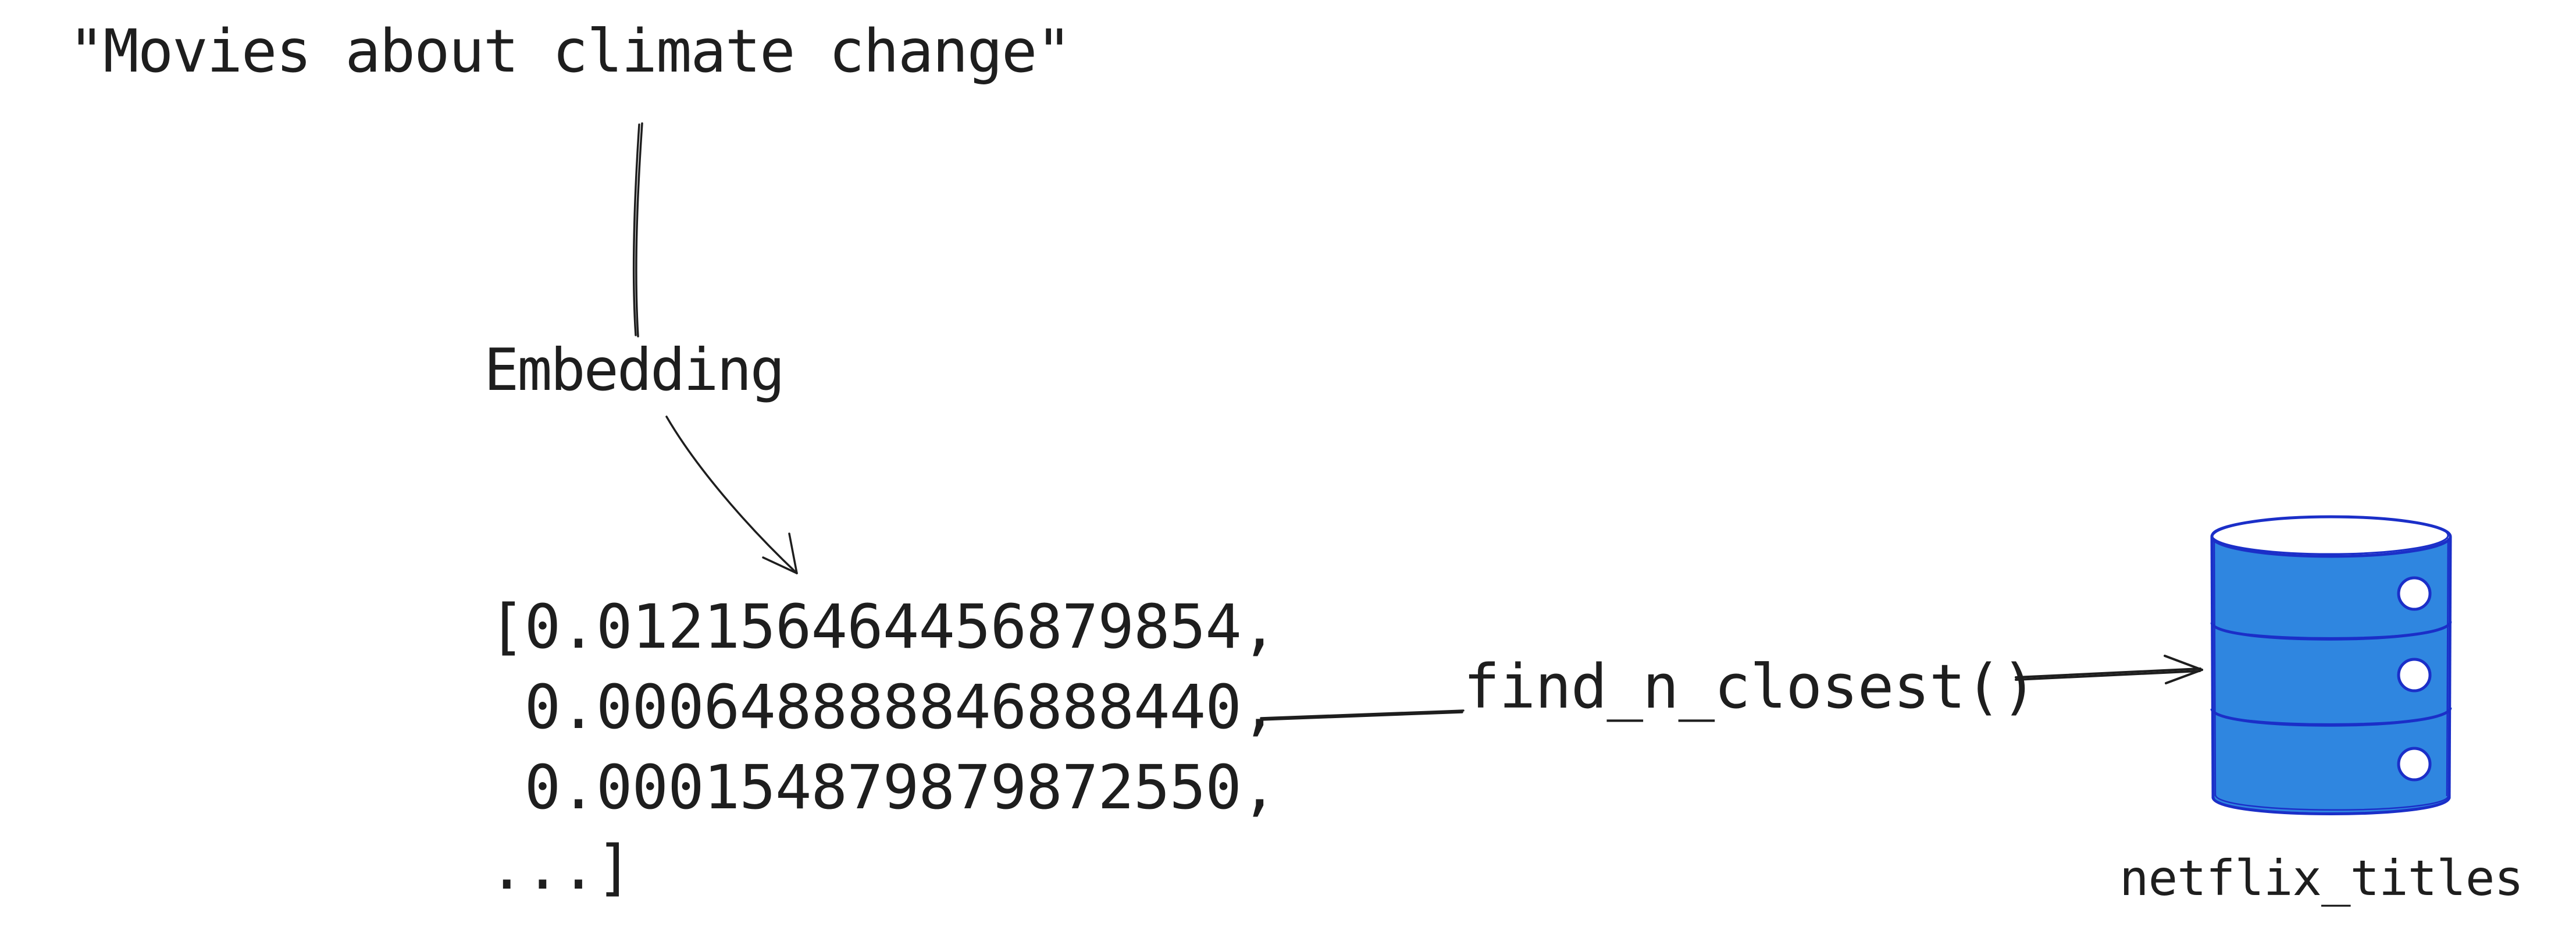  I want to click on vector-line: 0.000154879879872550,, so click(883, 787).